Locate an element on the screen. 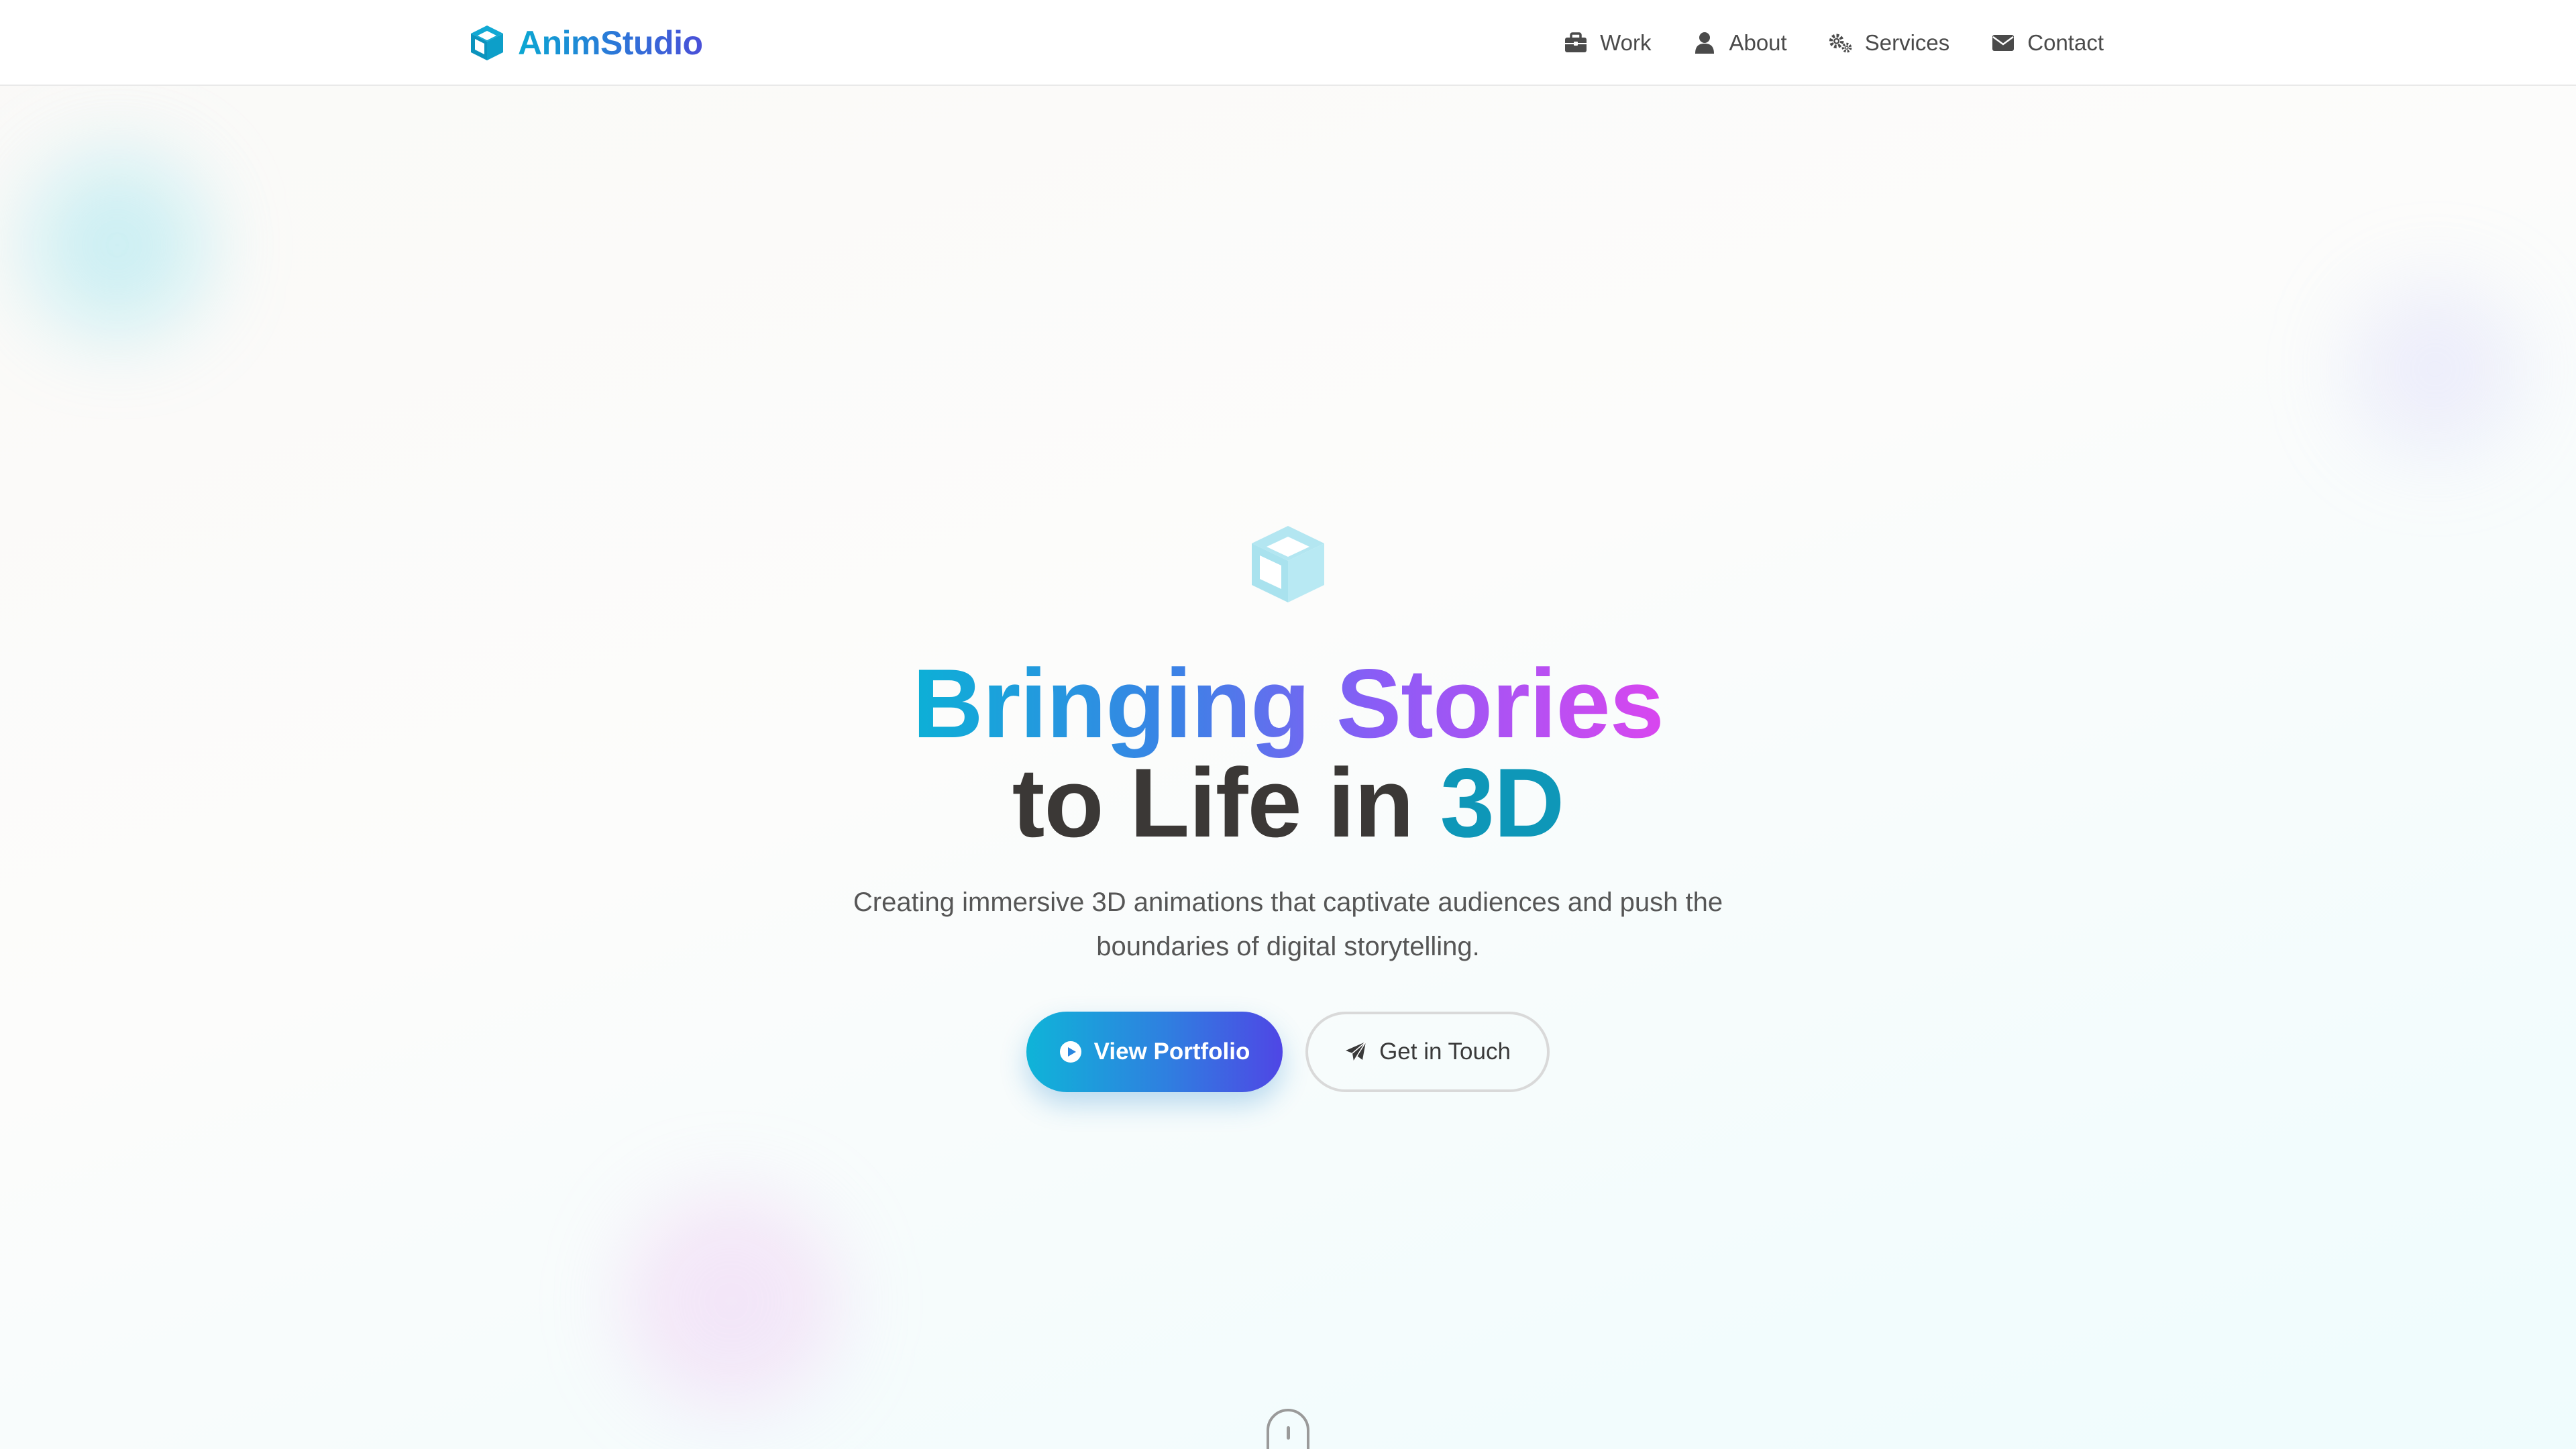 This screenshot has width=2576, height=1449. nav-label-work: Work is located at coordinates (1626, 42).